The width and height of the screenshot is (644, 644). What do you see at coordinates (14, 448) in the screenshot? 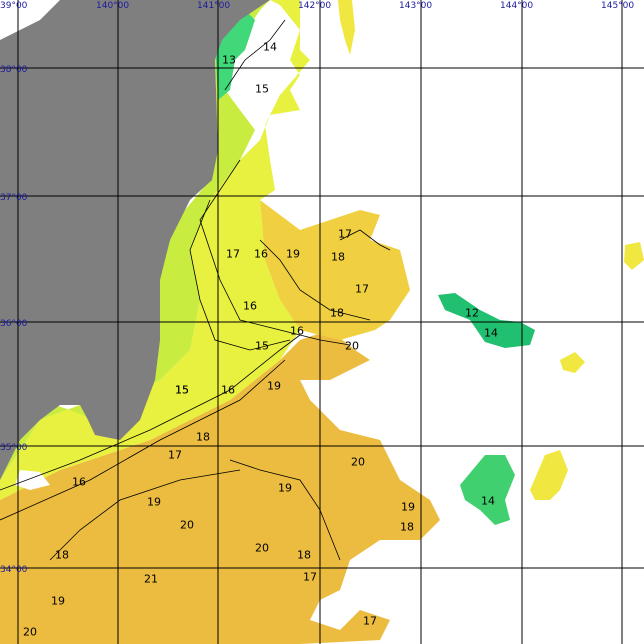
I see `lat-label: 35°00` at bounding box center [14, 448].